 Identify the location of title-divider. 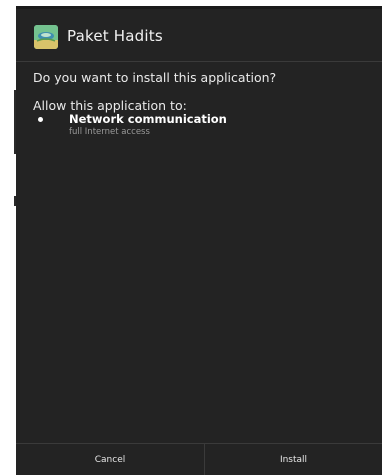
(199, 61).